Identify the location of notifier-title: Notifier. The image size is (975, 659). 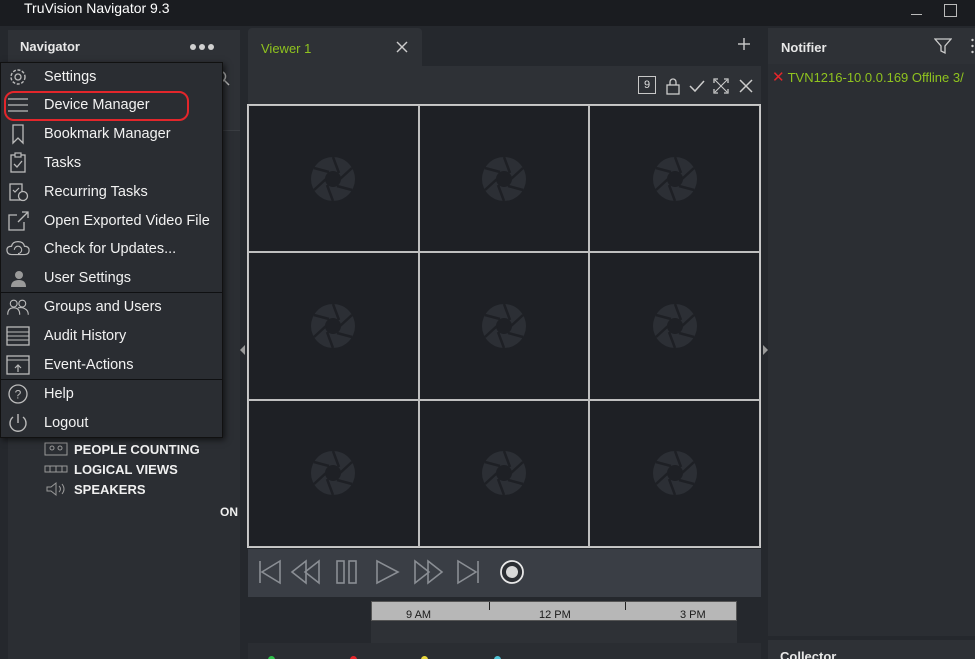
(804, 47).